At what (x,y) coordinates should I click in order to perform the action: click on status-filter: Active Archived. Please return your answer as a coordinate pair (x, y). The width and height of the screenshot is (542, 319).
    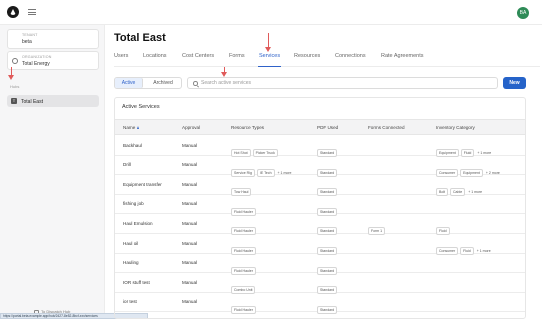
    Looking at the image, I should click on (148, 83).